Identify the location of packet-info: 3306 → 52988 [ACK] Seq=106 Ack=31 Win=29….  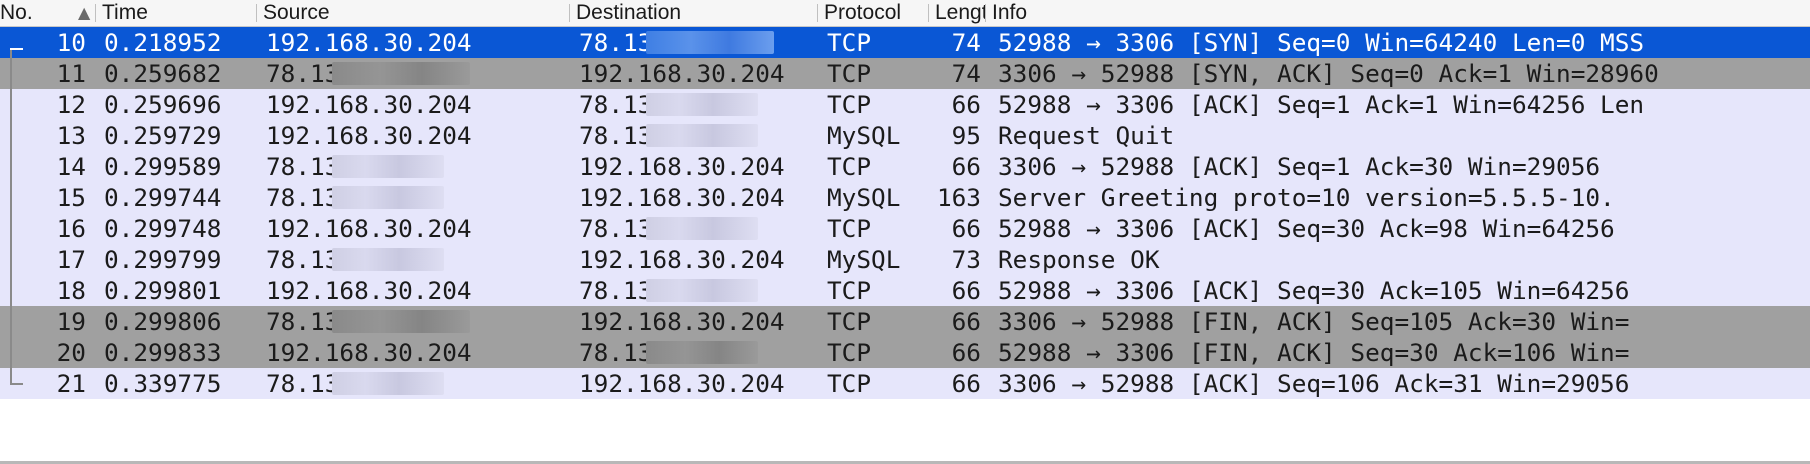
(1314, 383).